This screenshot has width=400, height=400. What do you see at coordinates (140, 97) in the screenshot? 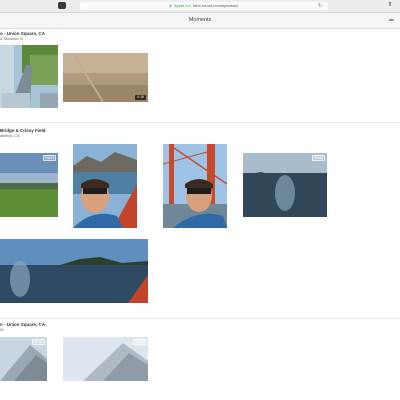
I see `video-duration: 0:19` at bounding box center [140, 97].